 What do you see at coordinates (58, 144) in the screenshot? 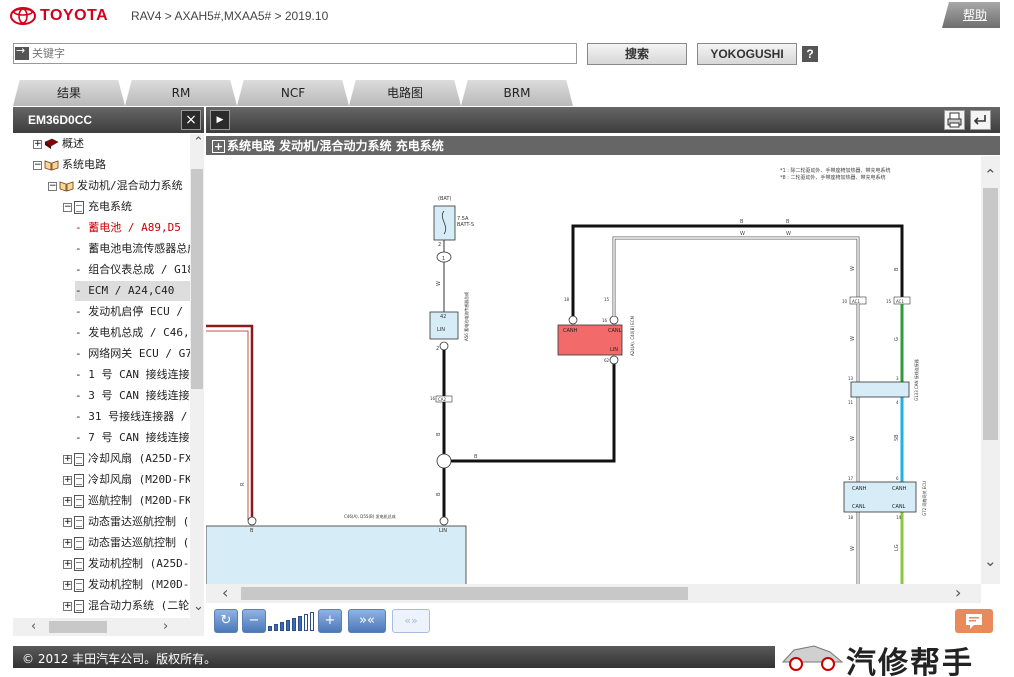
I see `tree-item-overview: + 概述` at bounding box center [58, 144].